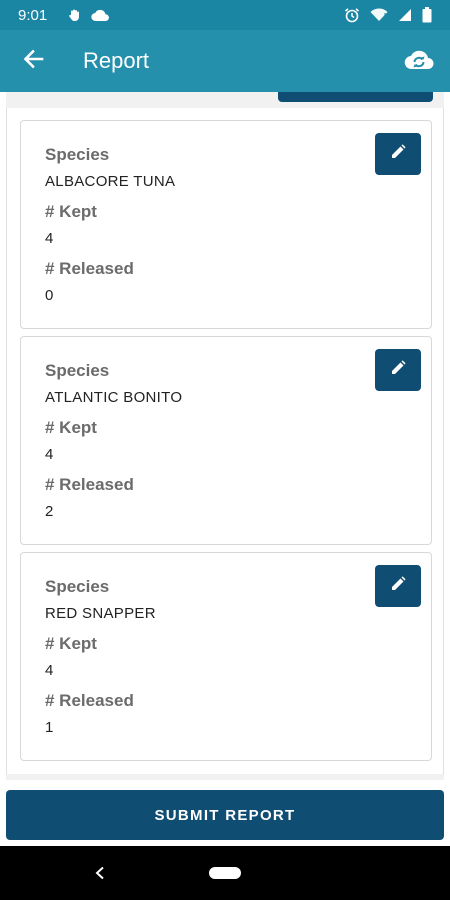 The height and width of the screenshot is (900, 450). Describe the element at coordinates (114, 397) in the screenshot. I see `species-value: ATLANTIC BONITO` at that location.